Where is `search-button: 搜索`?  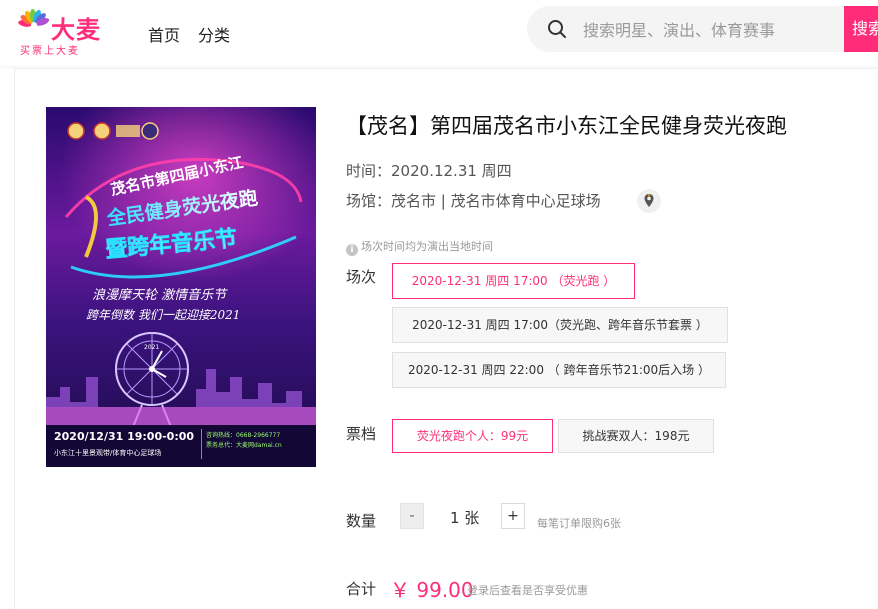 search-button: 搜索 is located at coordinates (861, 29).